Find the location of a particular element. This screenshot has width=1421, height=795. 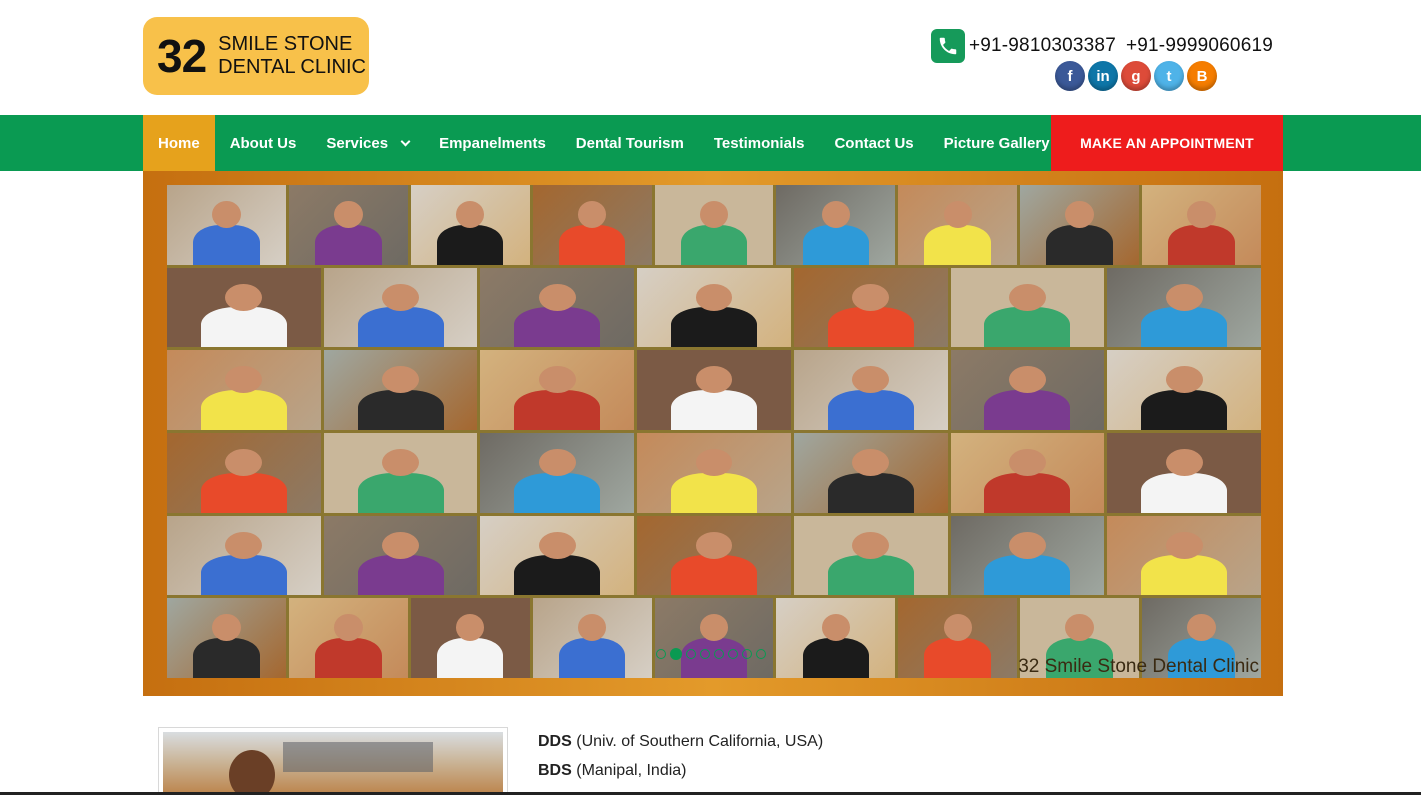

googleplus-icon: g is located at coordinates (1136, 76).